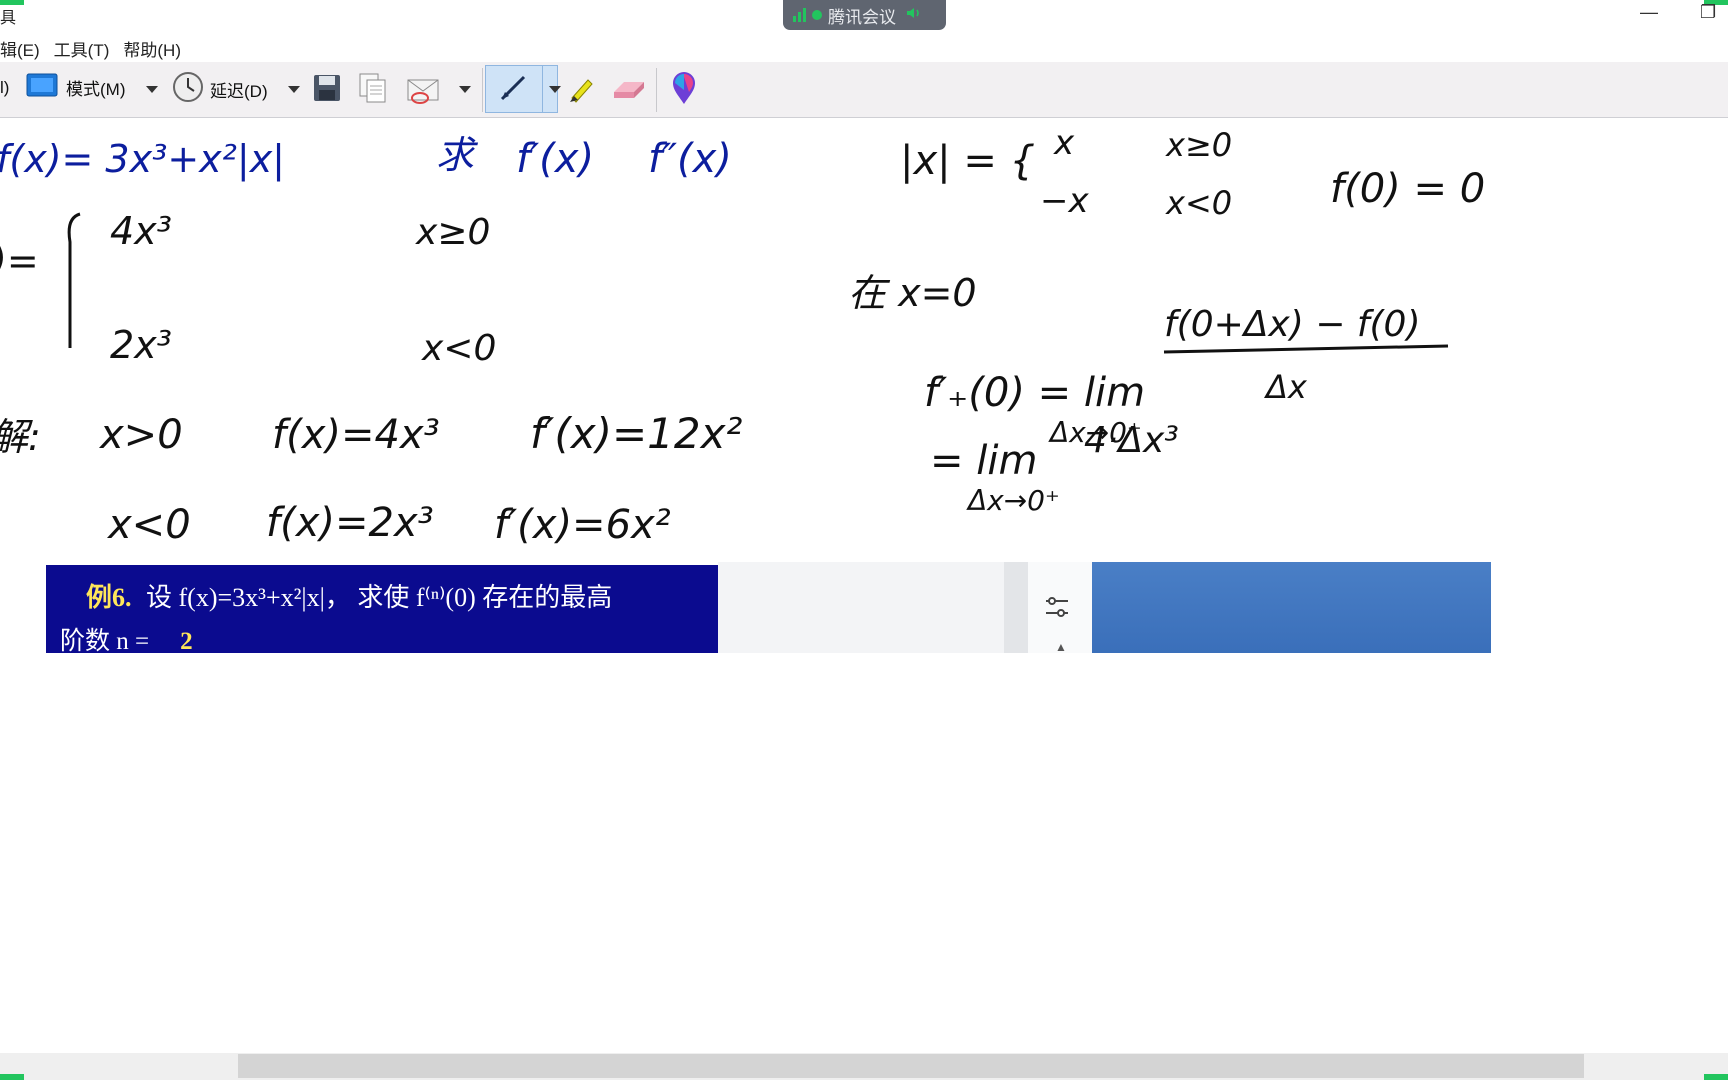 This screenshot has width=1728, height=1080. What do you see at coordinates (1034, 393) in the screenshot?
I see `ink-right-derivative-lhs: f′₊(0) = lim` at bounding box center [1034, 393].